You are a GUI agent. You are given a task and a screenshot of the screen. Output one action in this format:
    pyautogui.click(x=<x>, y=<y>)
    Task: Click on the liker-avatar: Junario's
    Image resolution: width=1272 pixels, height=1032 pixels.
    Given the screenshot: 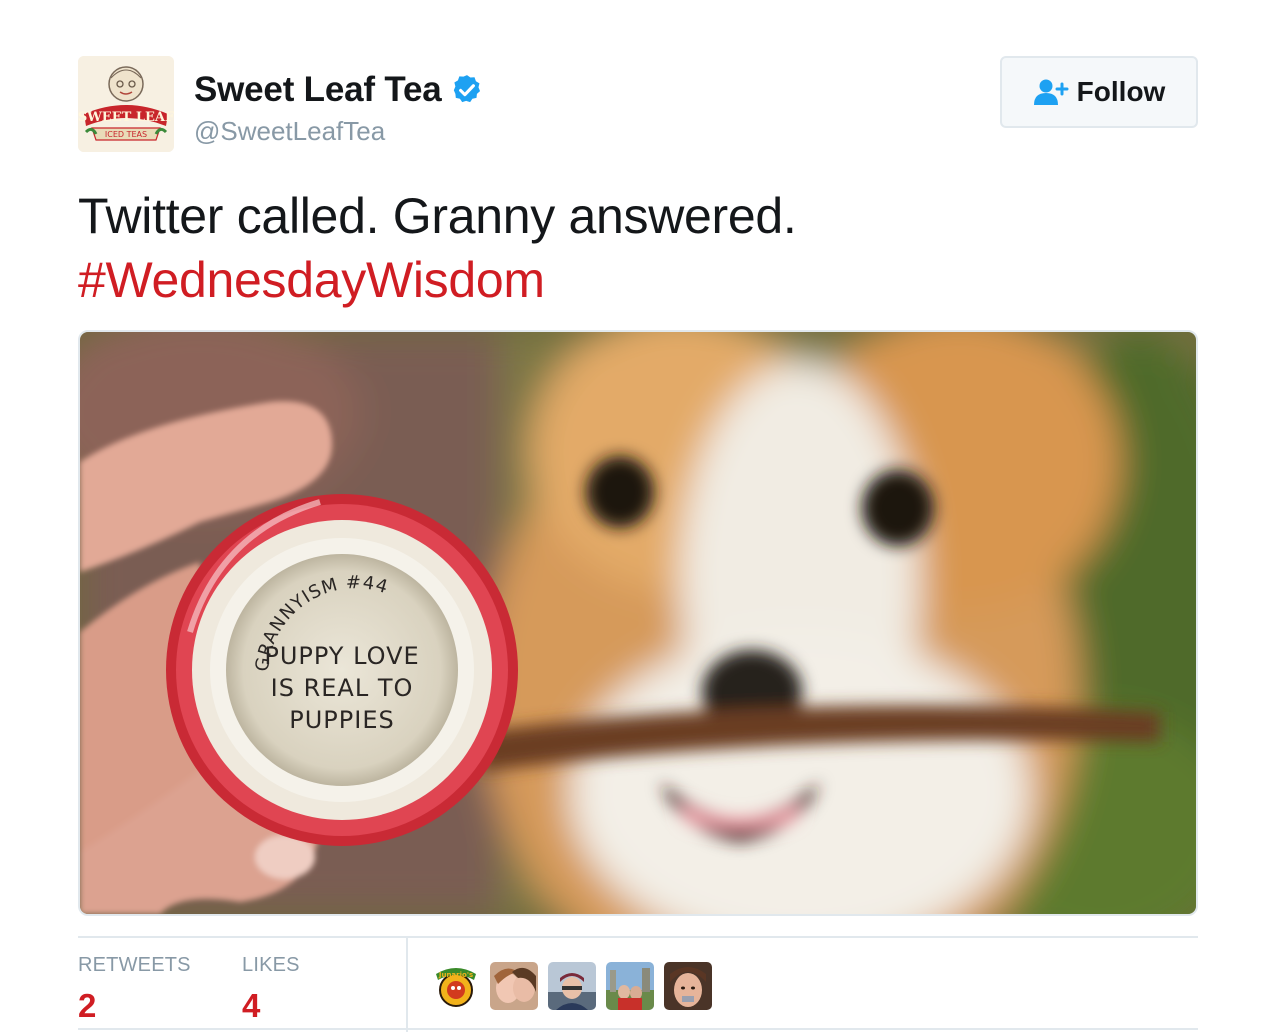 What is the action you would take?
    pyautogui.click(x=456, y=986)
    